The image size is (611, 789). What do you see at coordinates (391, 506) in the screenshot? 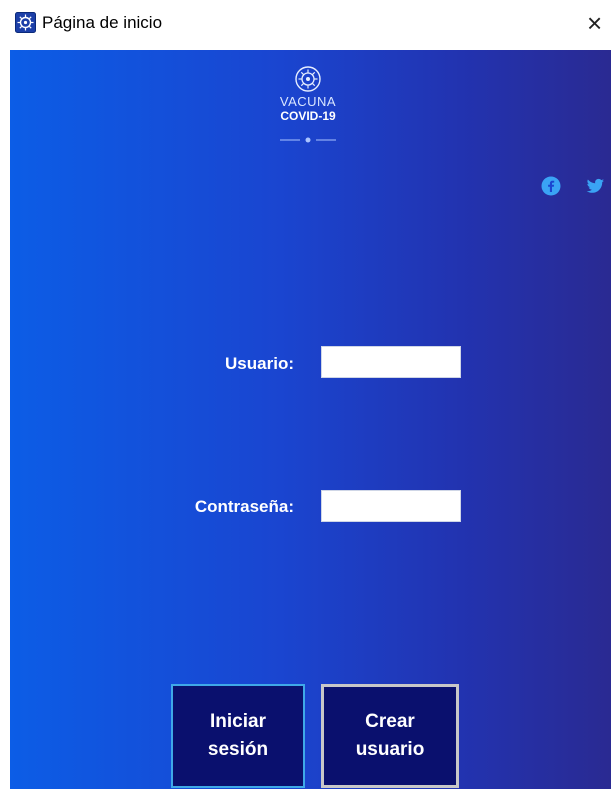
I see `password-input` at bounding box center [391, 506].